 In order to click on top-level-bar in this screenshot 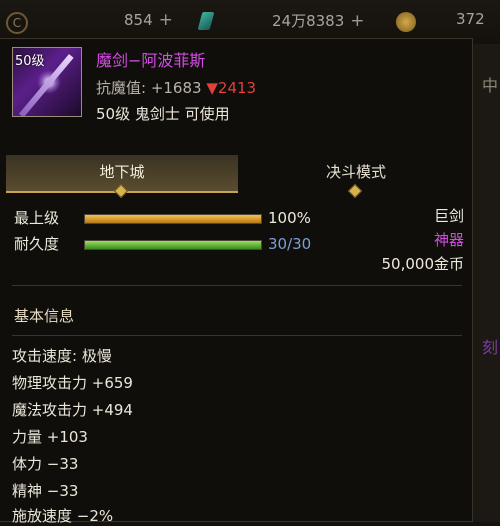, I will do `click(173, 219)`.